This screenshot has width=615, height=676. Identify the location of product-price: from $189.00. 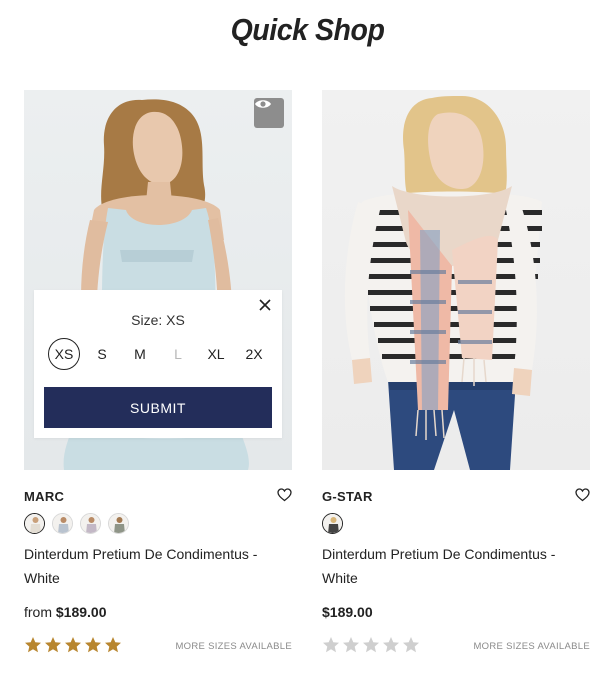
(65, 612).